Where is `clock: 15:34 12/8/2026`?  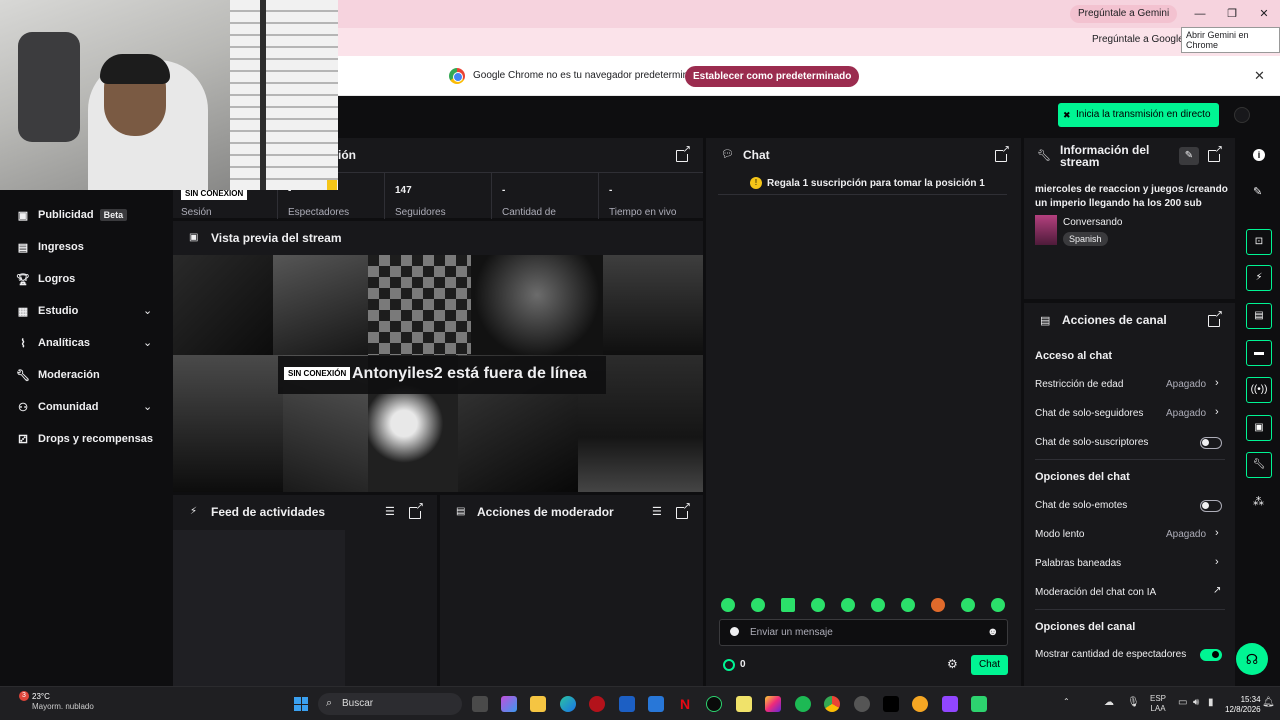
clock: 15:34 12/8/2026 is located at coordinates (1243, 705).